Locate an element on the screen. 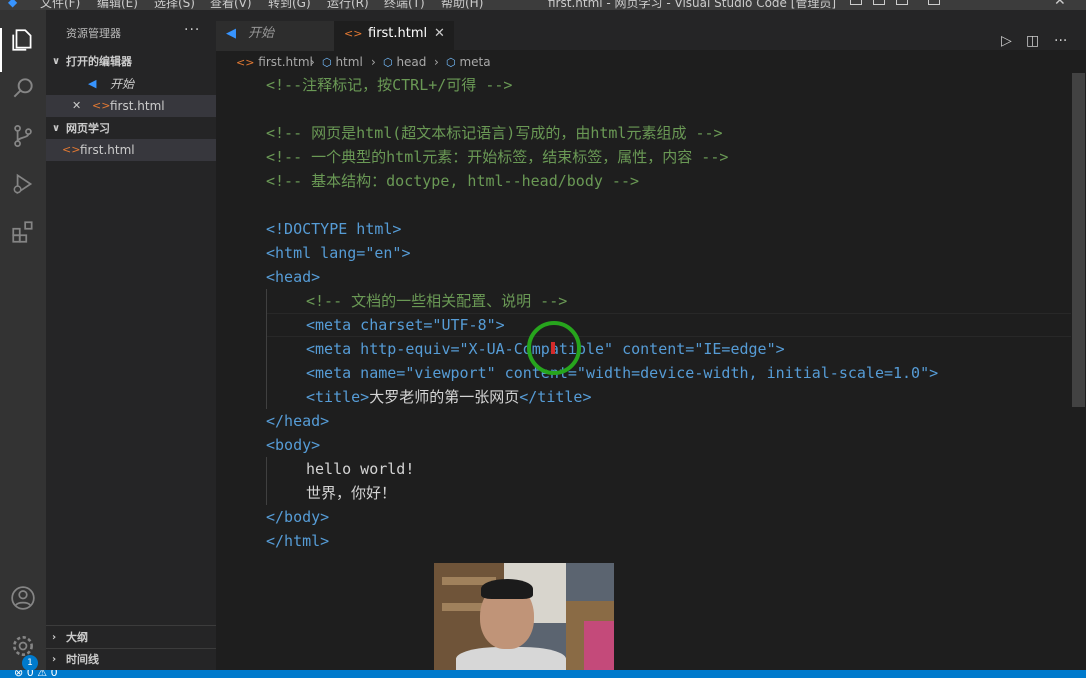  breadcrumb-item: ⬡ html is located at coordinates (342, 62).